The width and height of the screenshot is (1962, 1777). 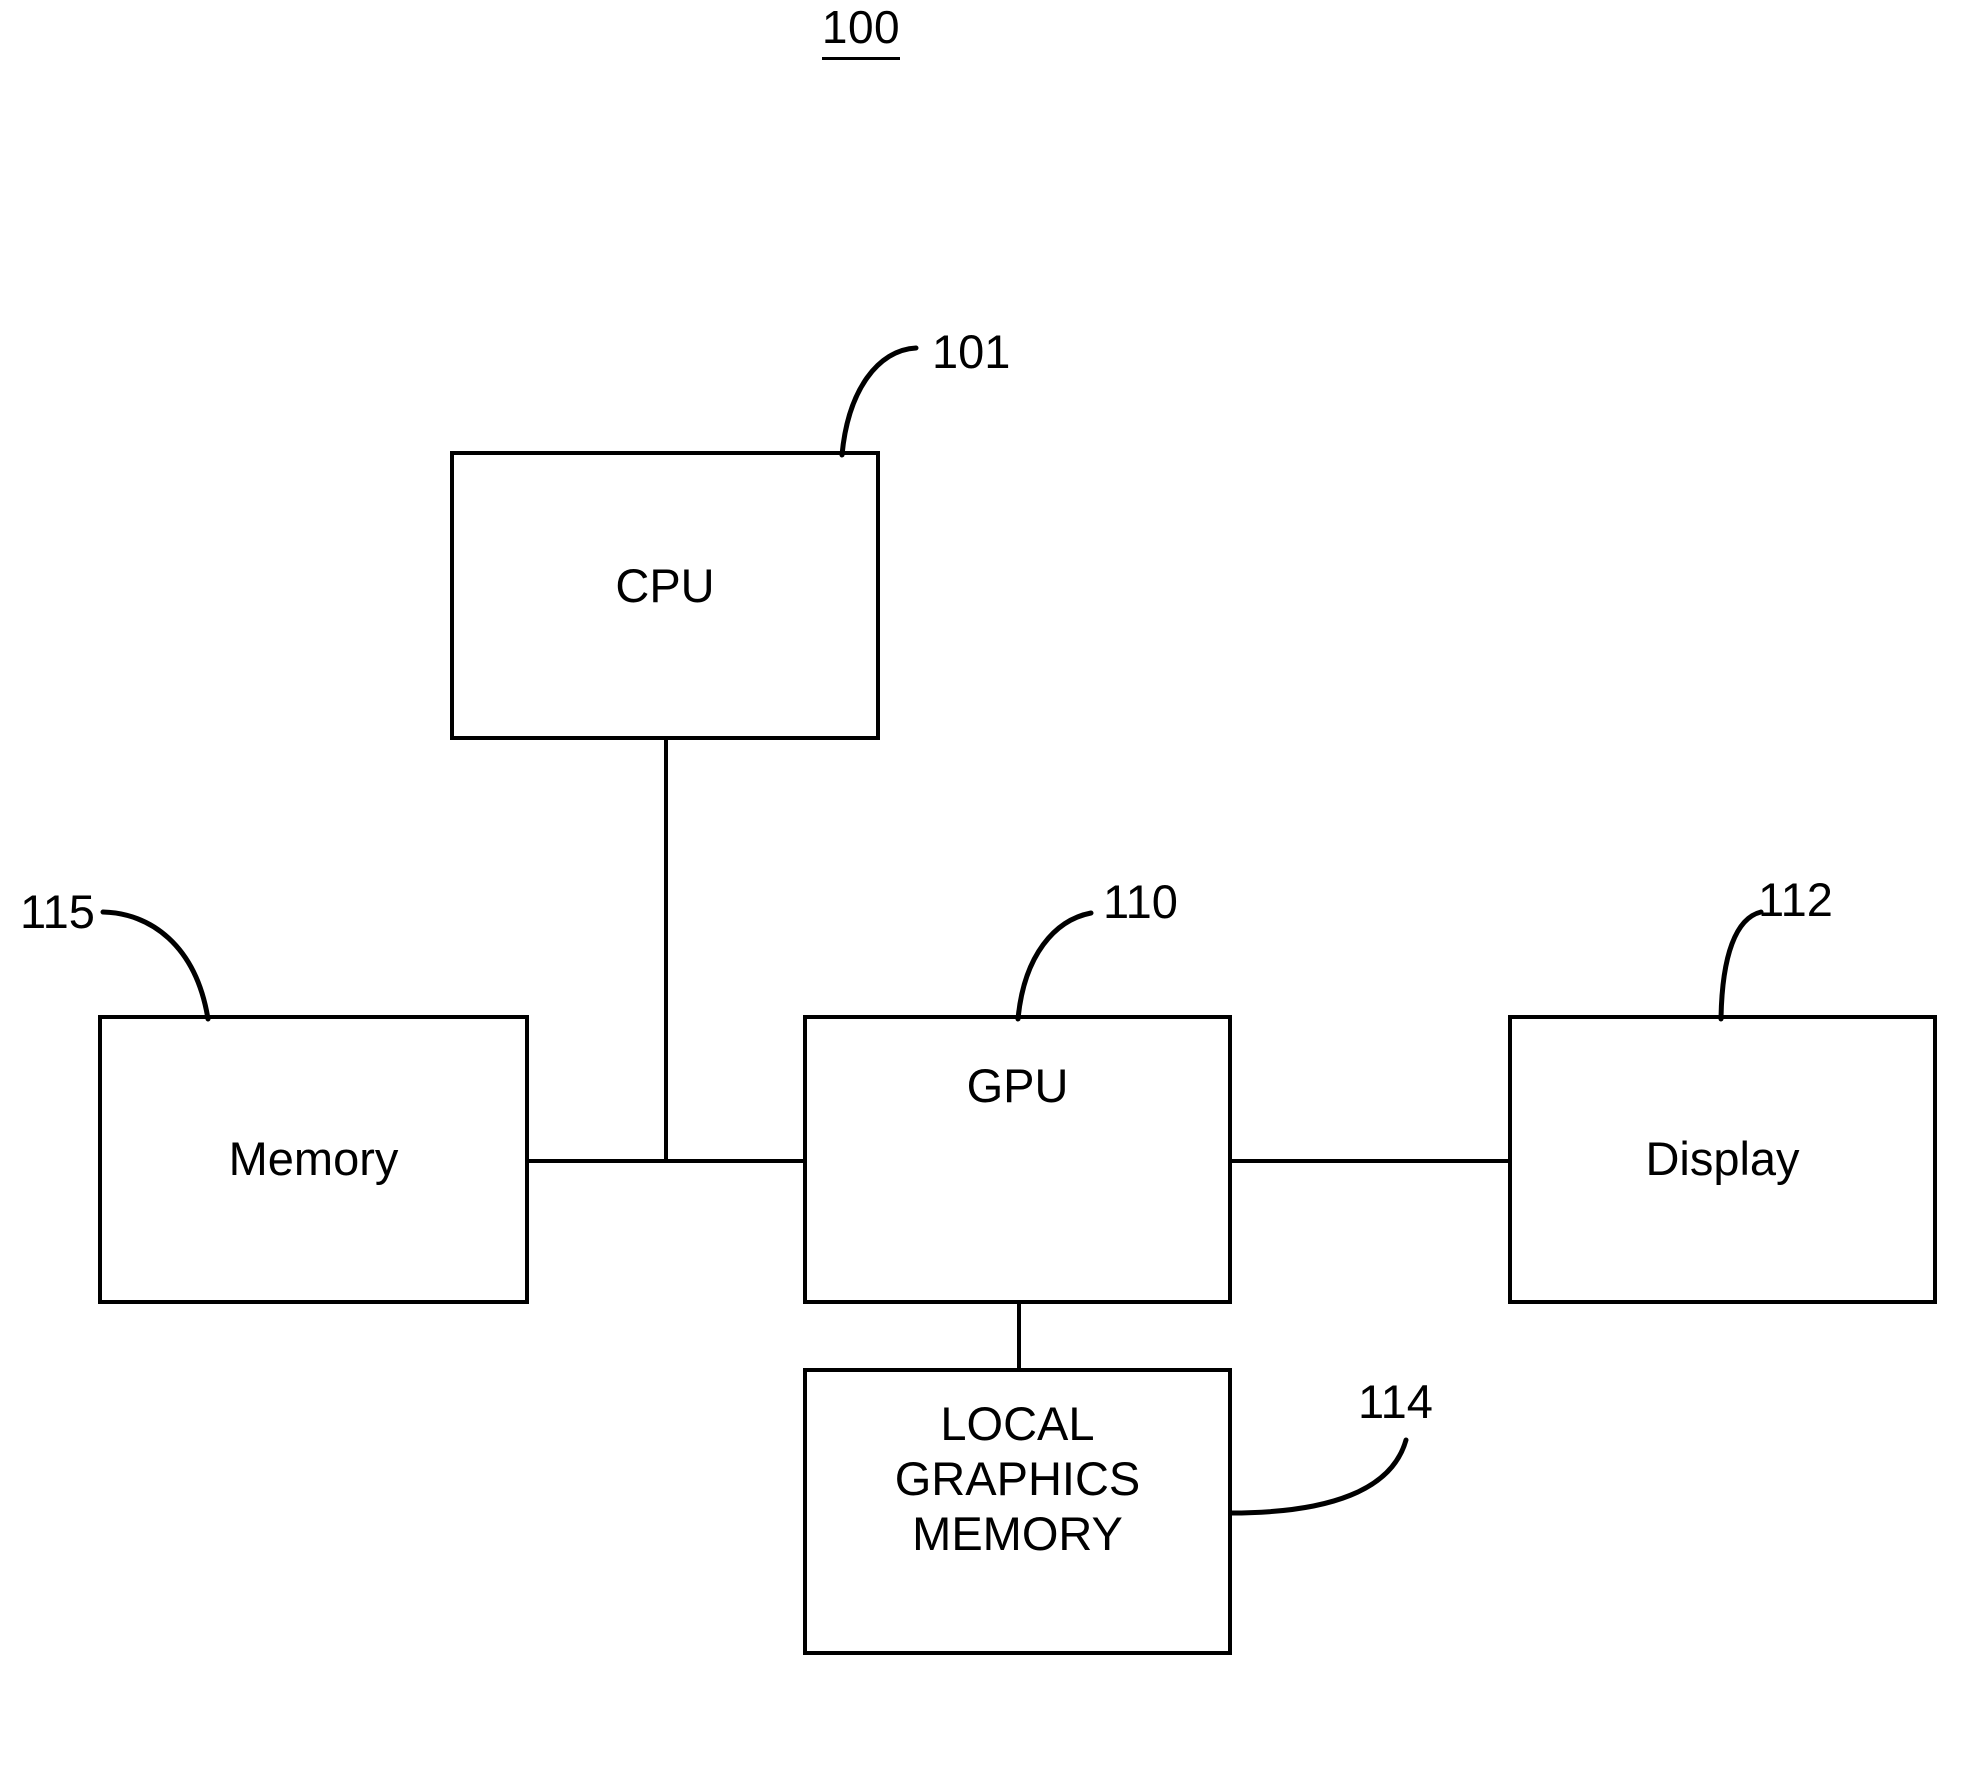 I want to click on block-label-cpu: CPU, so click(x=665, y=585).